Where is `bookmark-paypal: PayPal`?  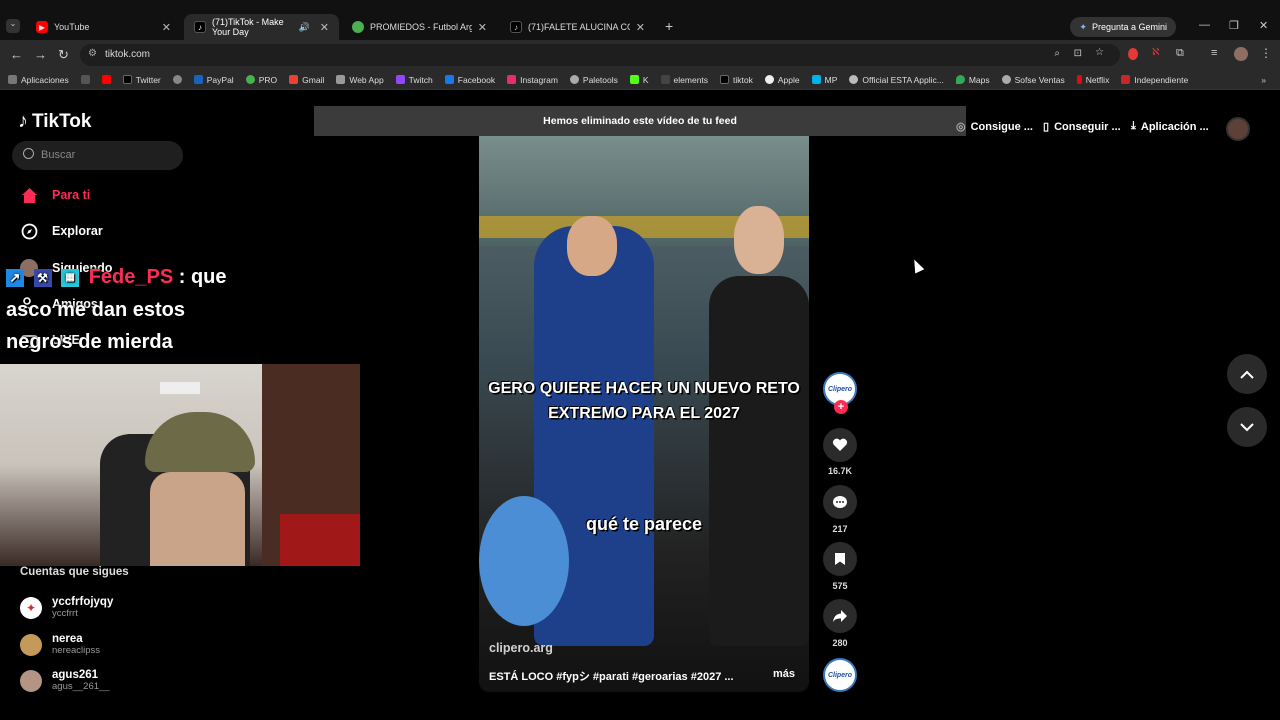
bookmark-paypal: PayPal is located at coordinates (213, 80).